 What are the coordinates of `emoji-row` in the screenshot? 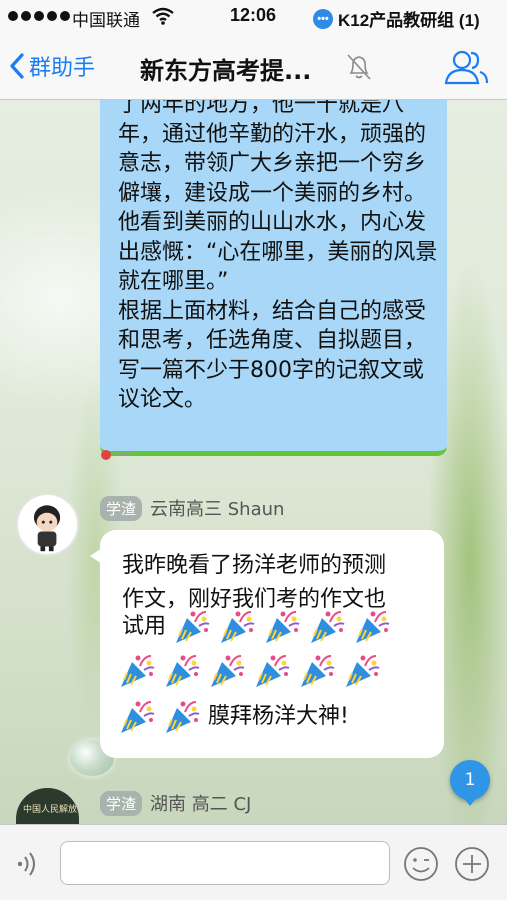 It's located at (249, 671).